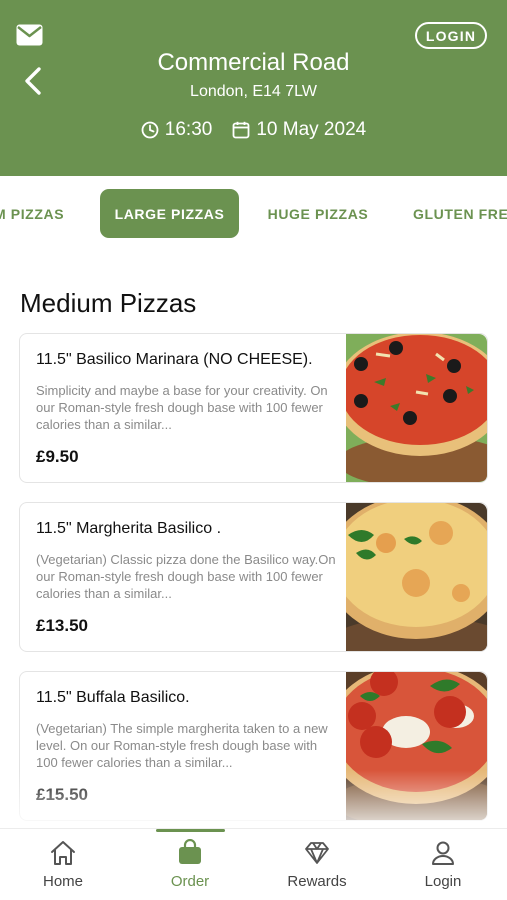  I want to click on product-name: 11.5" Basilico Marinara (NO CHEESE)., so click(174, 359).